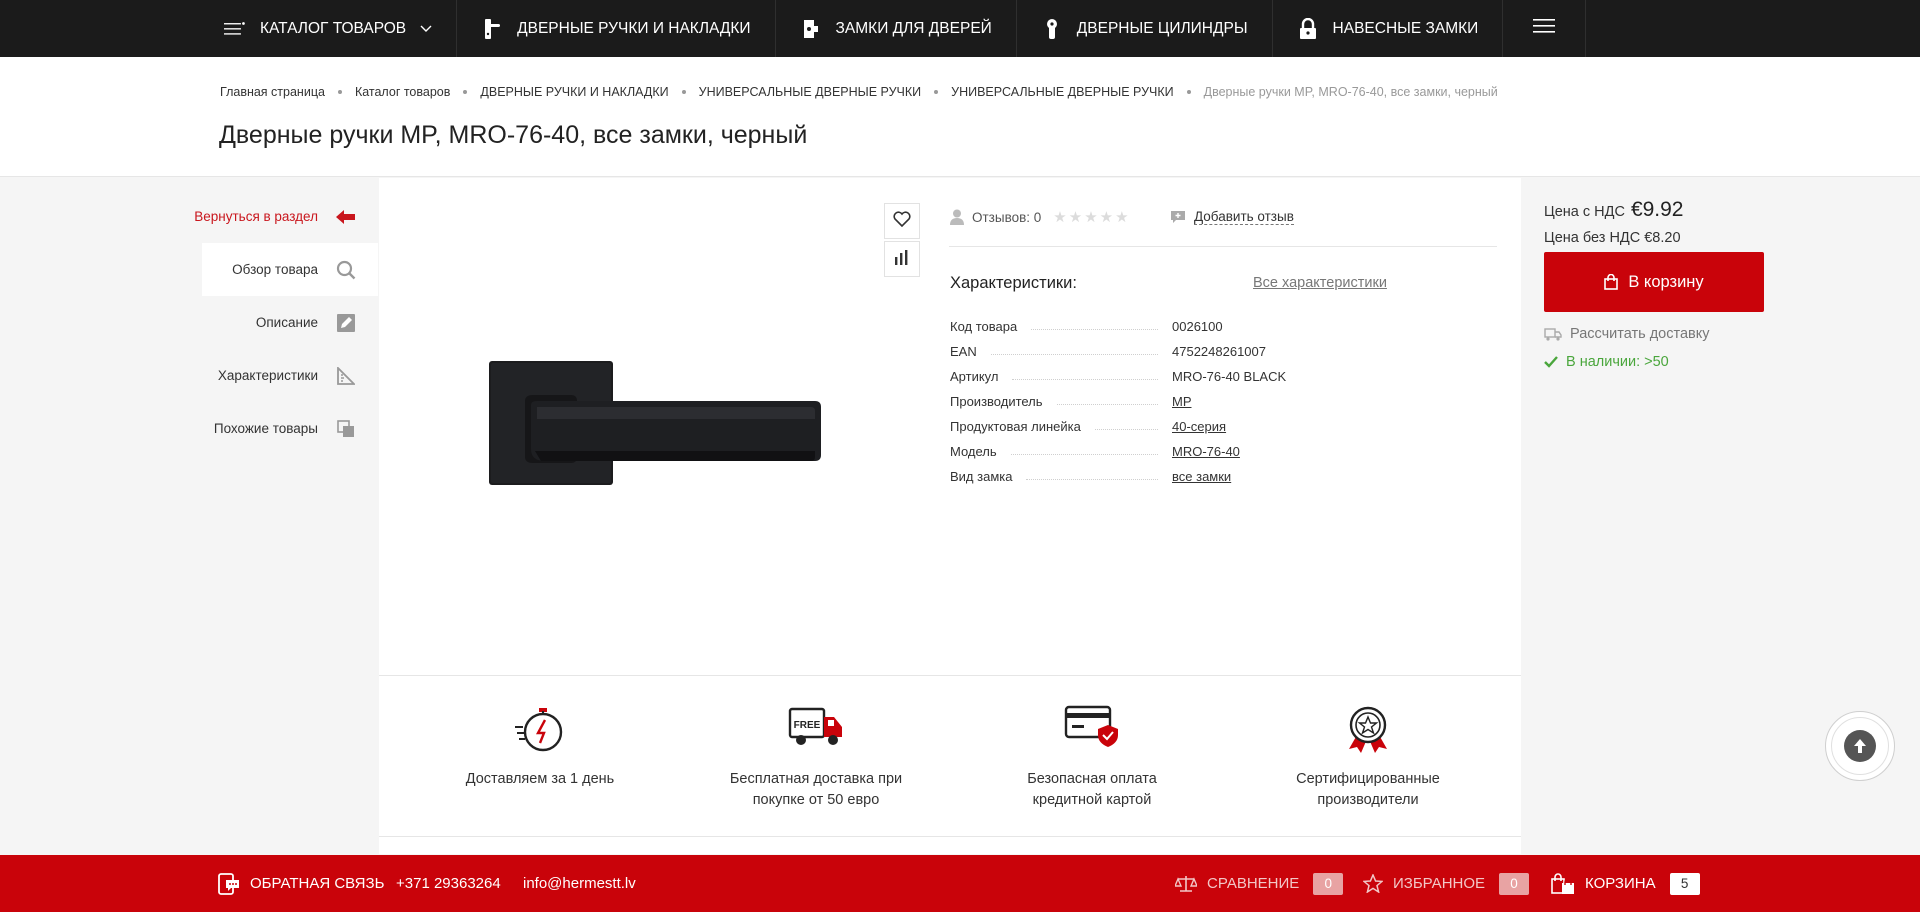 The height and width of the screenshot is (912, 1920). What do you see at coordinates (1614, 209) in the screenshot?
I see `price-with-vat: Цена с НДС €9.92` at bounding box center [1614, 209].